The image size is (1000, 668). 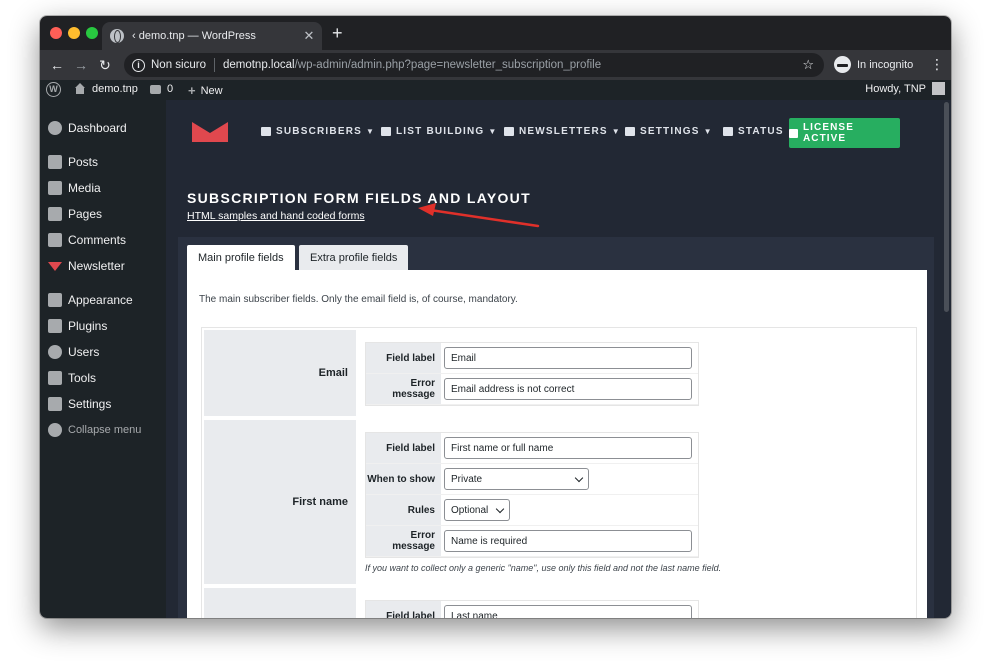 What do you see at coordinates (90, 404) in the screenshot?
I see `sidebar-item-label: Settings` at bounding box center [90, 404].